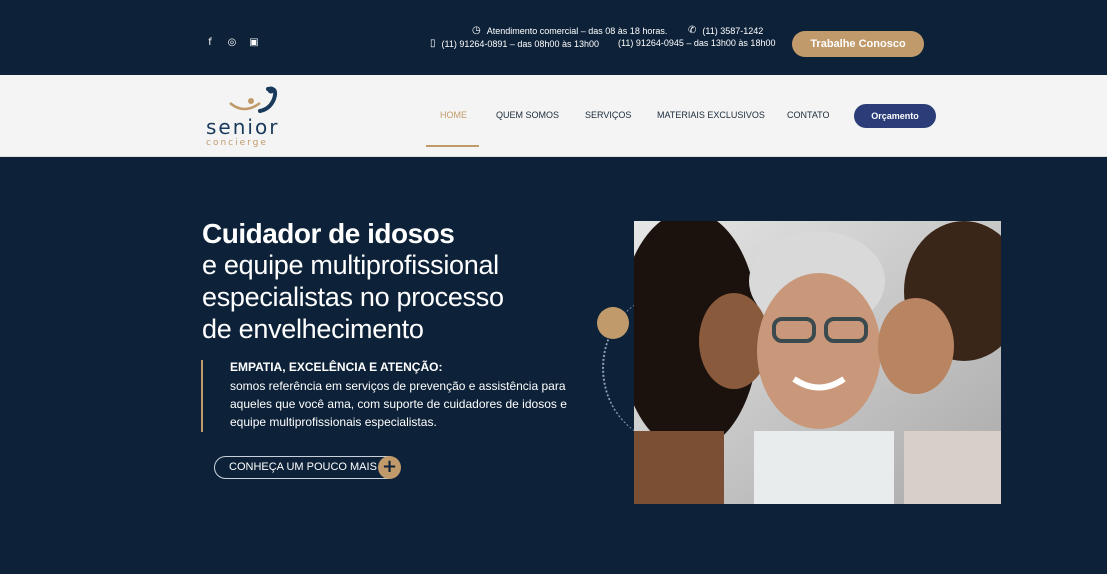  I want to click on logo-mark-icon, so click(253, 99).